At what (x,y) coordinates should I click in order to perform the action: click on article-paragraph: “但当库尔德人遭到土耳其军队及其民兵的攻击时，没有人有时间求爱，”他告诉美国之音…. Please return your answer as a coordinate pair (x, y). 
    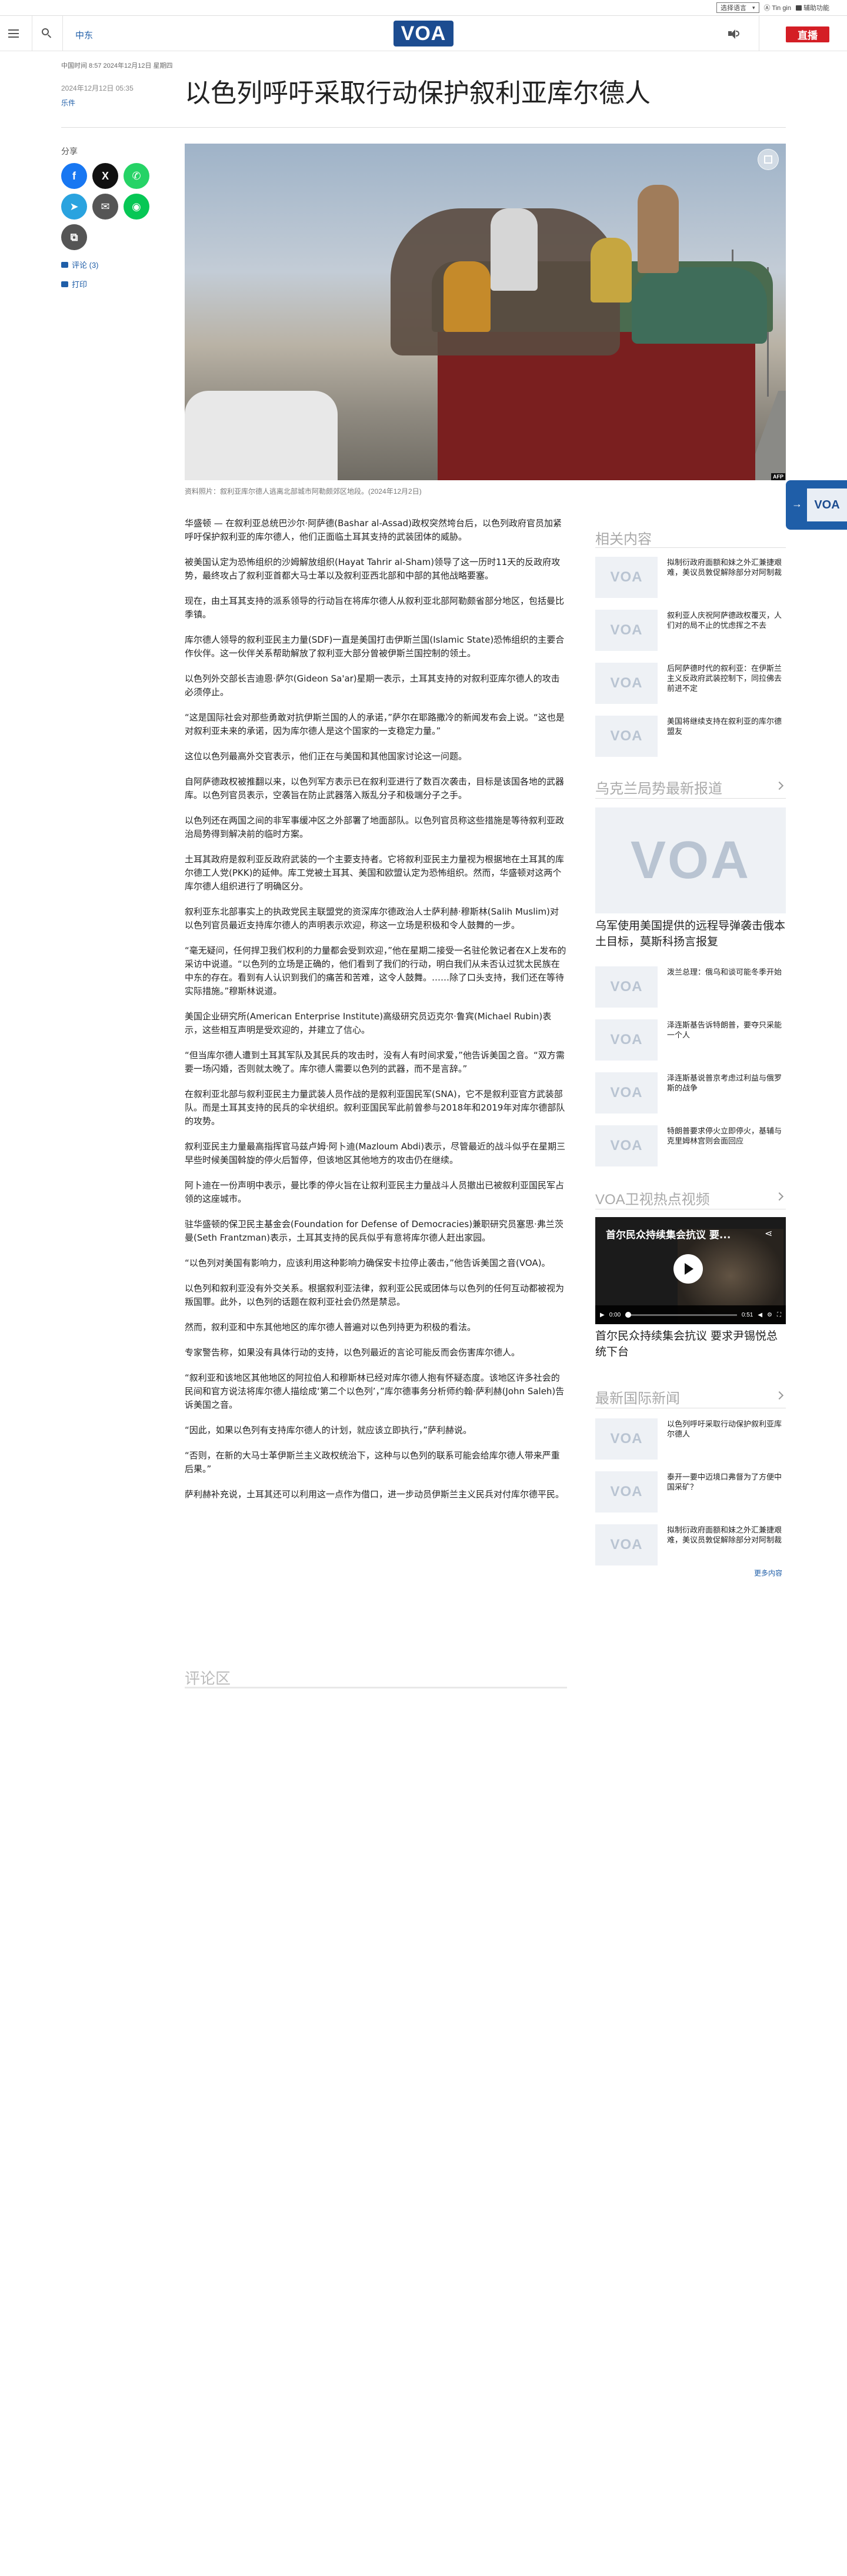
    Looking at the image, I should click on (375, 1062).